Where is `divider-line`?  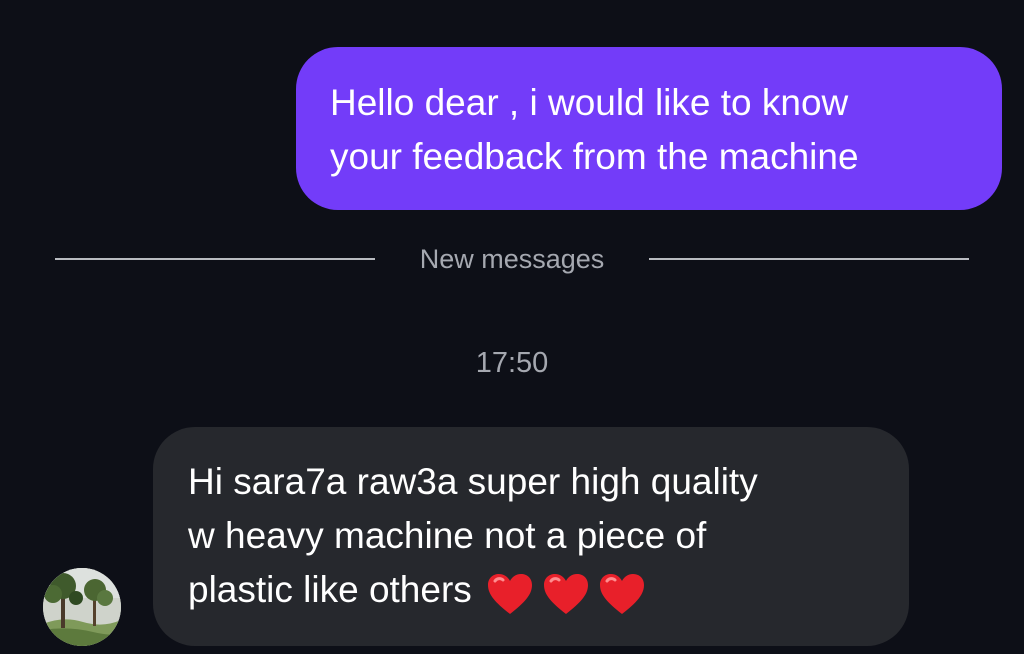
divider-line is located at coordinates (809, 259).